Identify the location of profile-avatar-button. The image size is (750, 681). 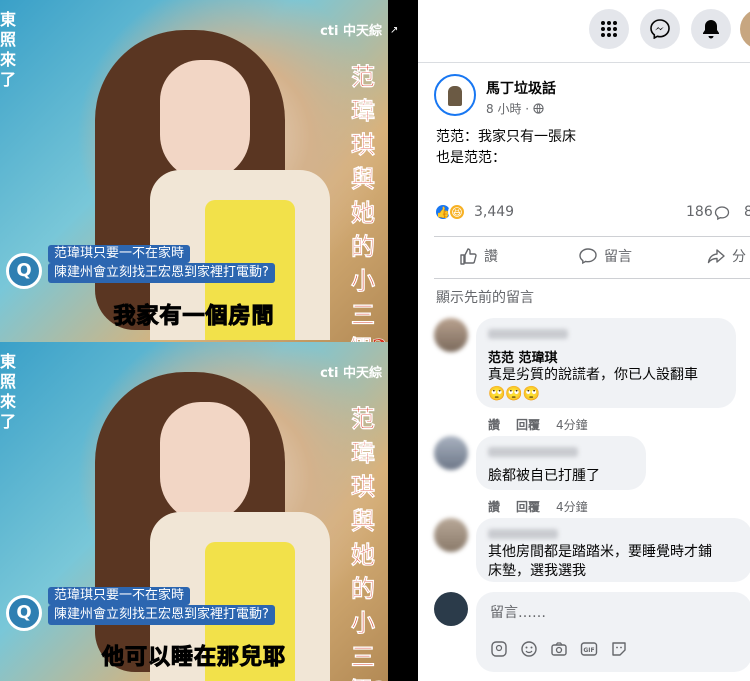
(745, 29).